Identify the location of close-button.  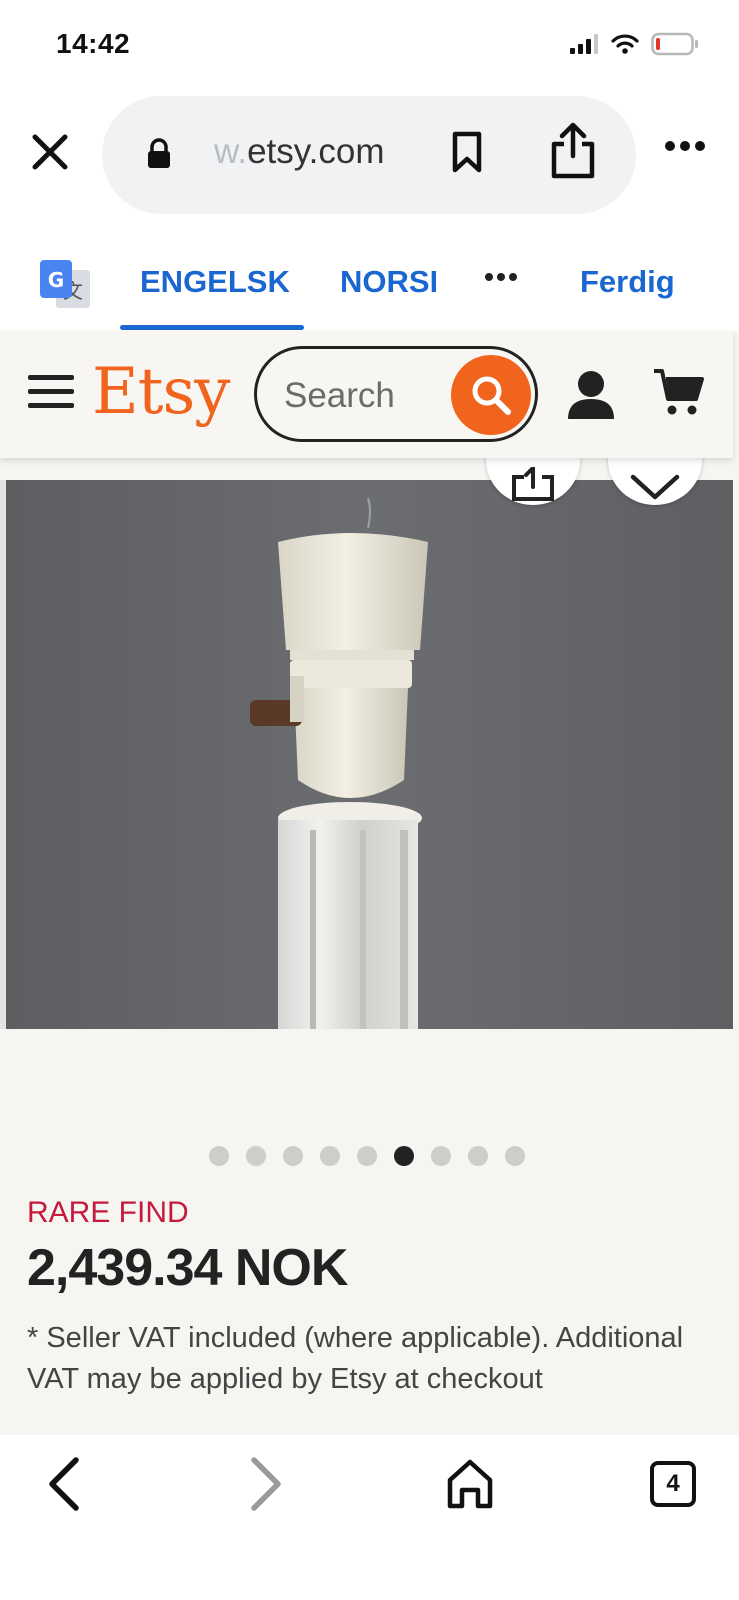
(50, 152).